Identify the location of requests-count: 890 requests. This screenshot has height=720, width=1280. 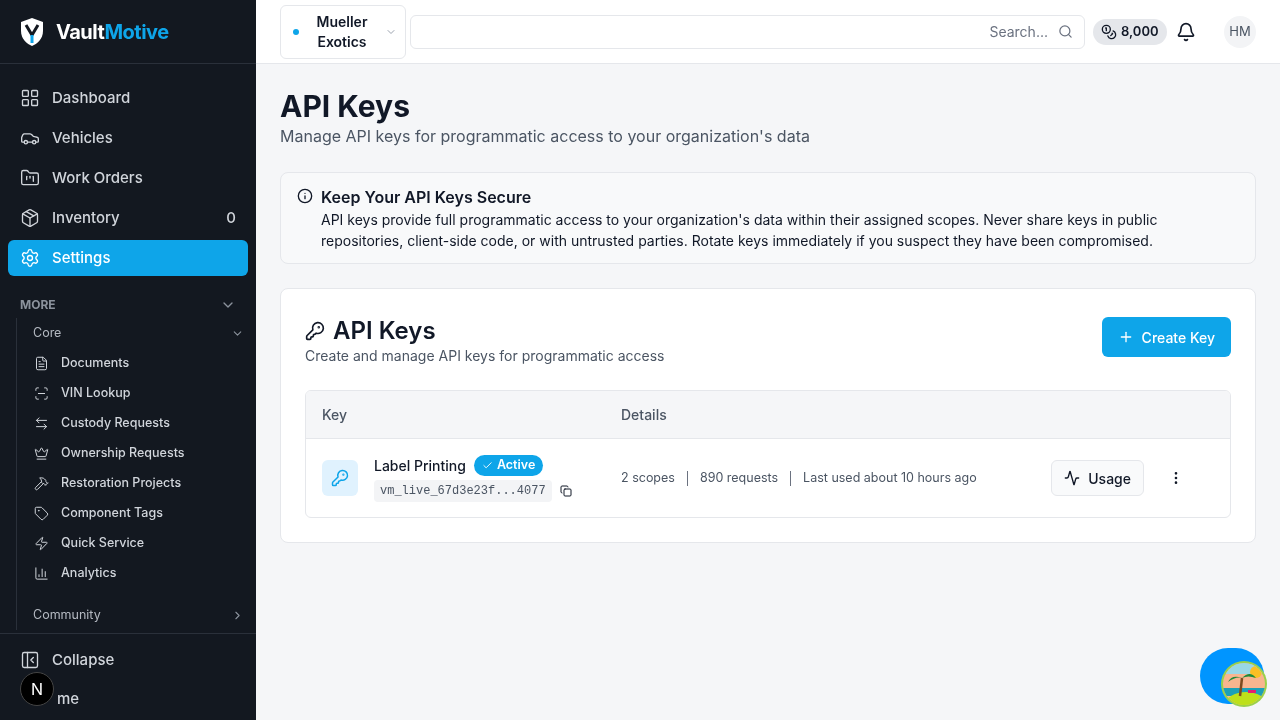
(739, 477).